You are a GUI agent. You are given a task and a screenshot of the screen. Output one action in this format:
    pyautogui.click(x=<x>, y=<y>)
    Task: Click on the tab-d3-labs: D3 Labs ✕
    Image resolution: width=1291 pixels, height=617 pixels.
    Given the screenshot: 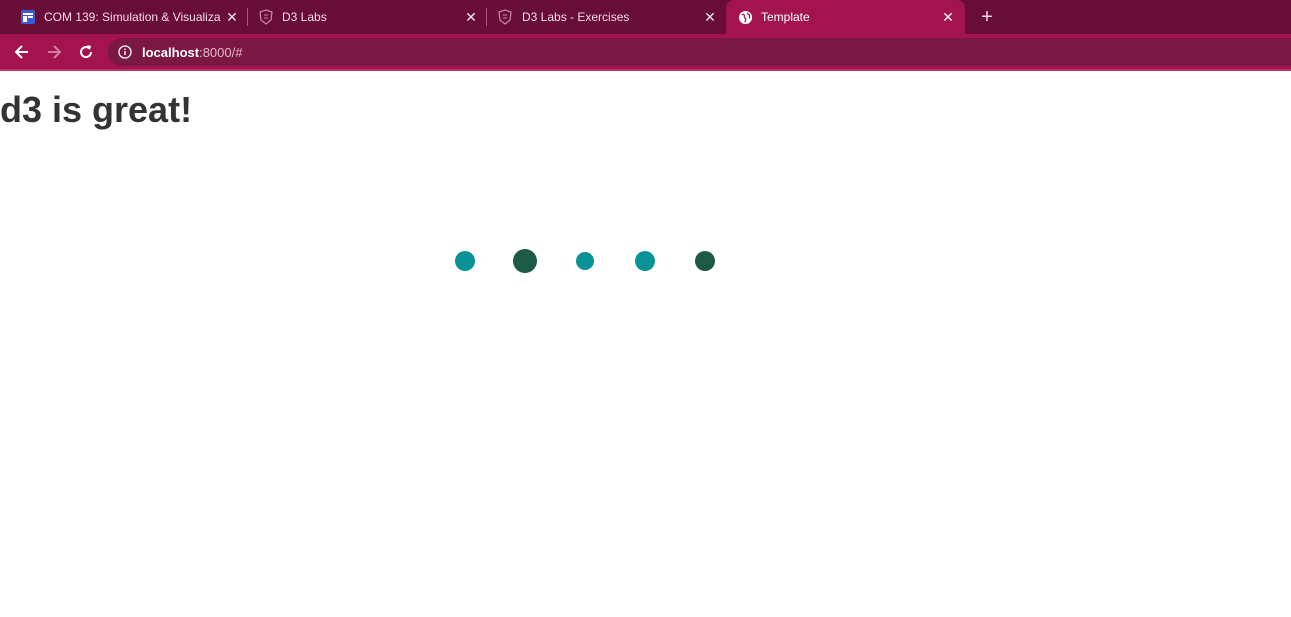 What is the action you would take?
    pyautogui.click(x=367, y=17)
    